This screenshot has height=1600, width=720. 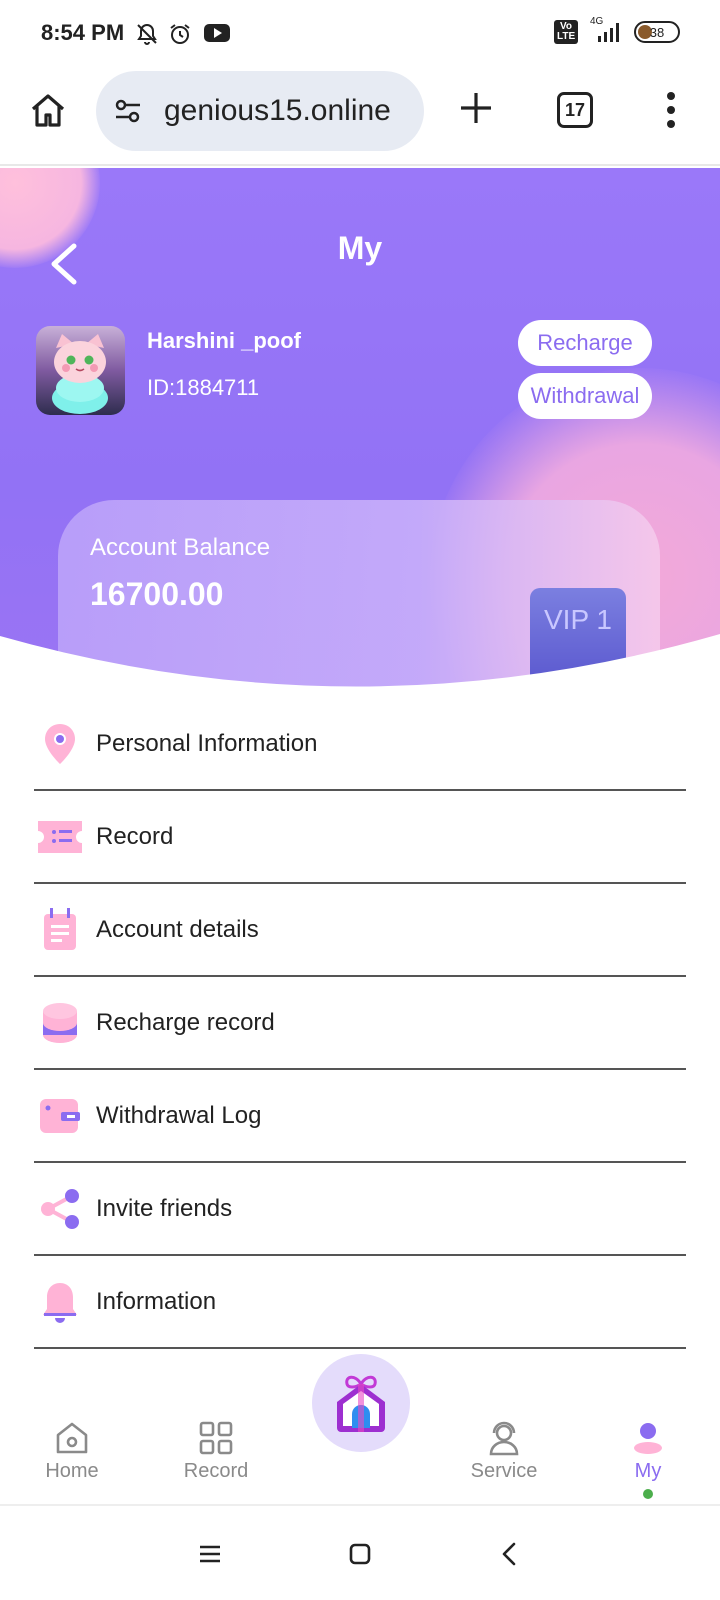 What do you see at coordinates (360, 744) in the screenshot?
I see `menu-item-personal-information: Personal Information` at bounding box center [360, 744].